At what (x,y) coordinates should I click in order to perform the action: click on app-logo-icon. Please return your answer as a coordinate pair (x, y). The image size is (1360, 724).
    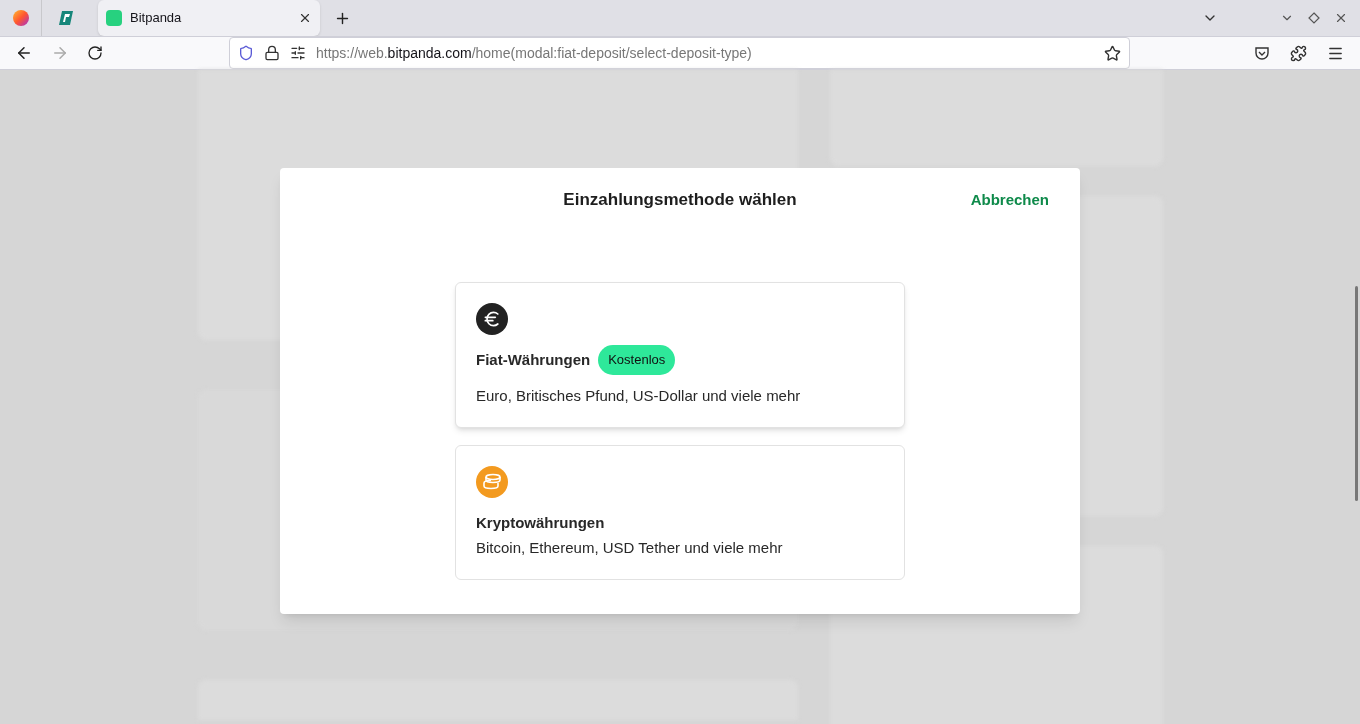
    Looking at the image, I should click on (66, 18).